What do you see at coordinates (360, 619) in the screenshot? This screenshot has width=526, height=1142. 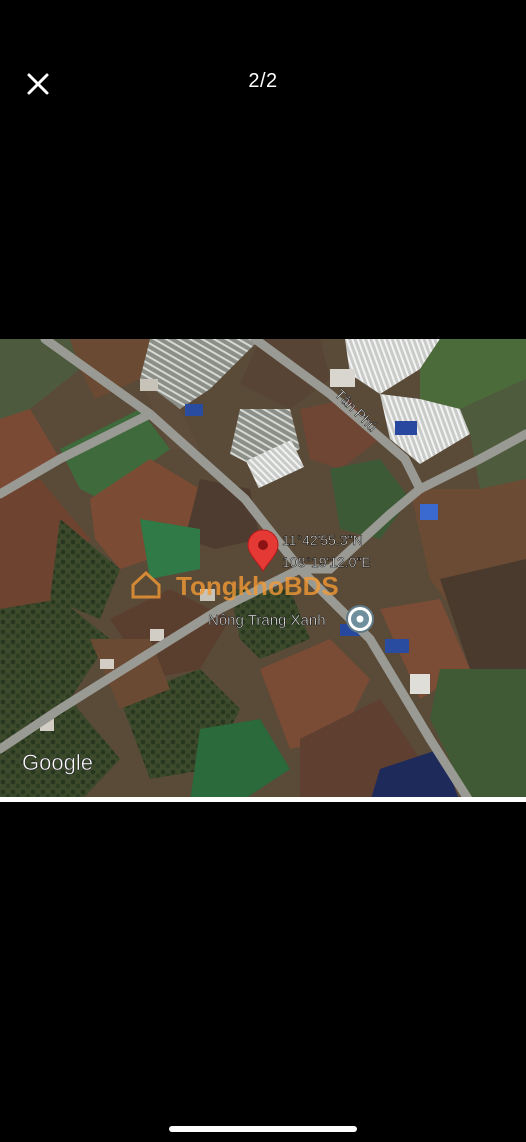 I see `location-pin-icon` at bounding box center [360, 619].